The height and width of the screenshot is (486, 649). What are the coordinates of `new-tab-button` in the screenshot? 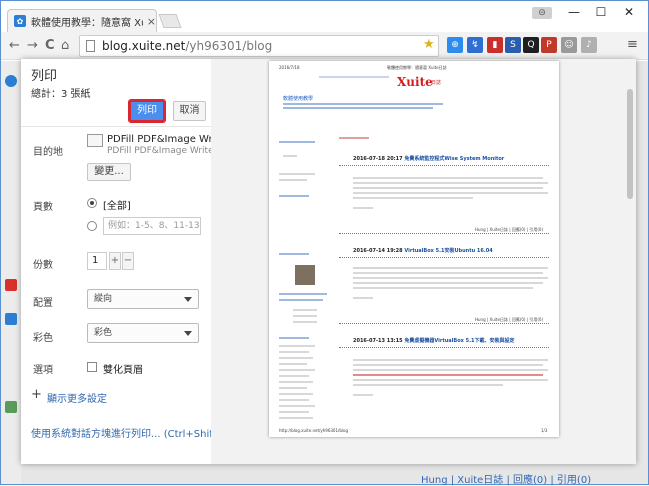 It's located at (170, 21).